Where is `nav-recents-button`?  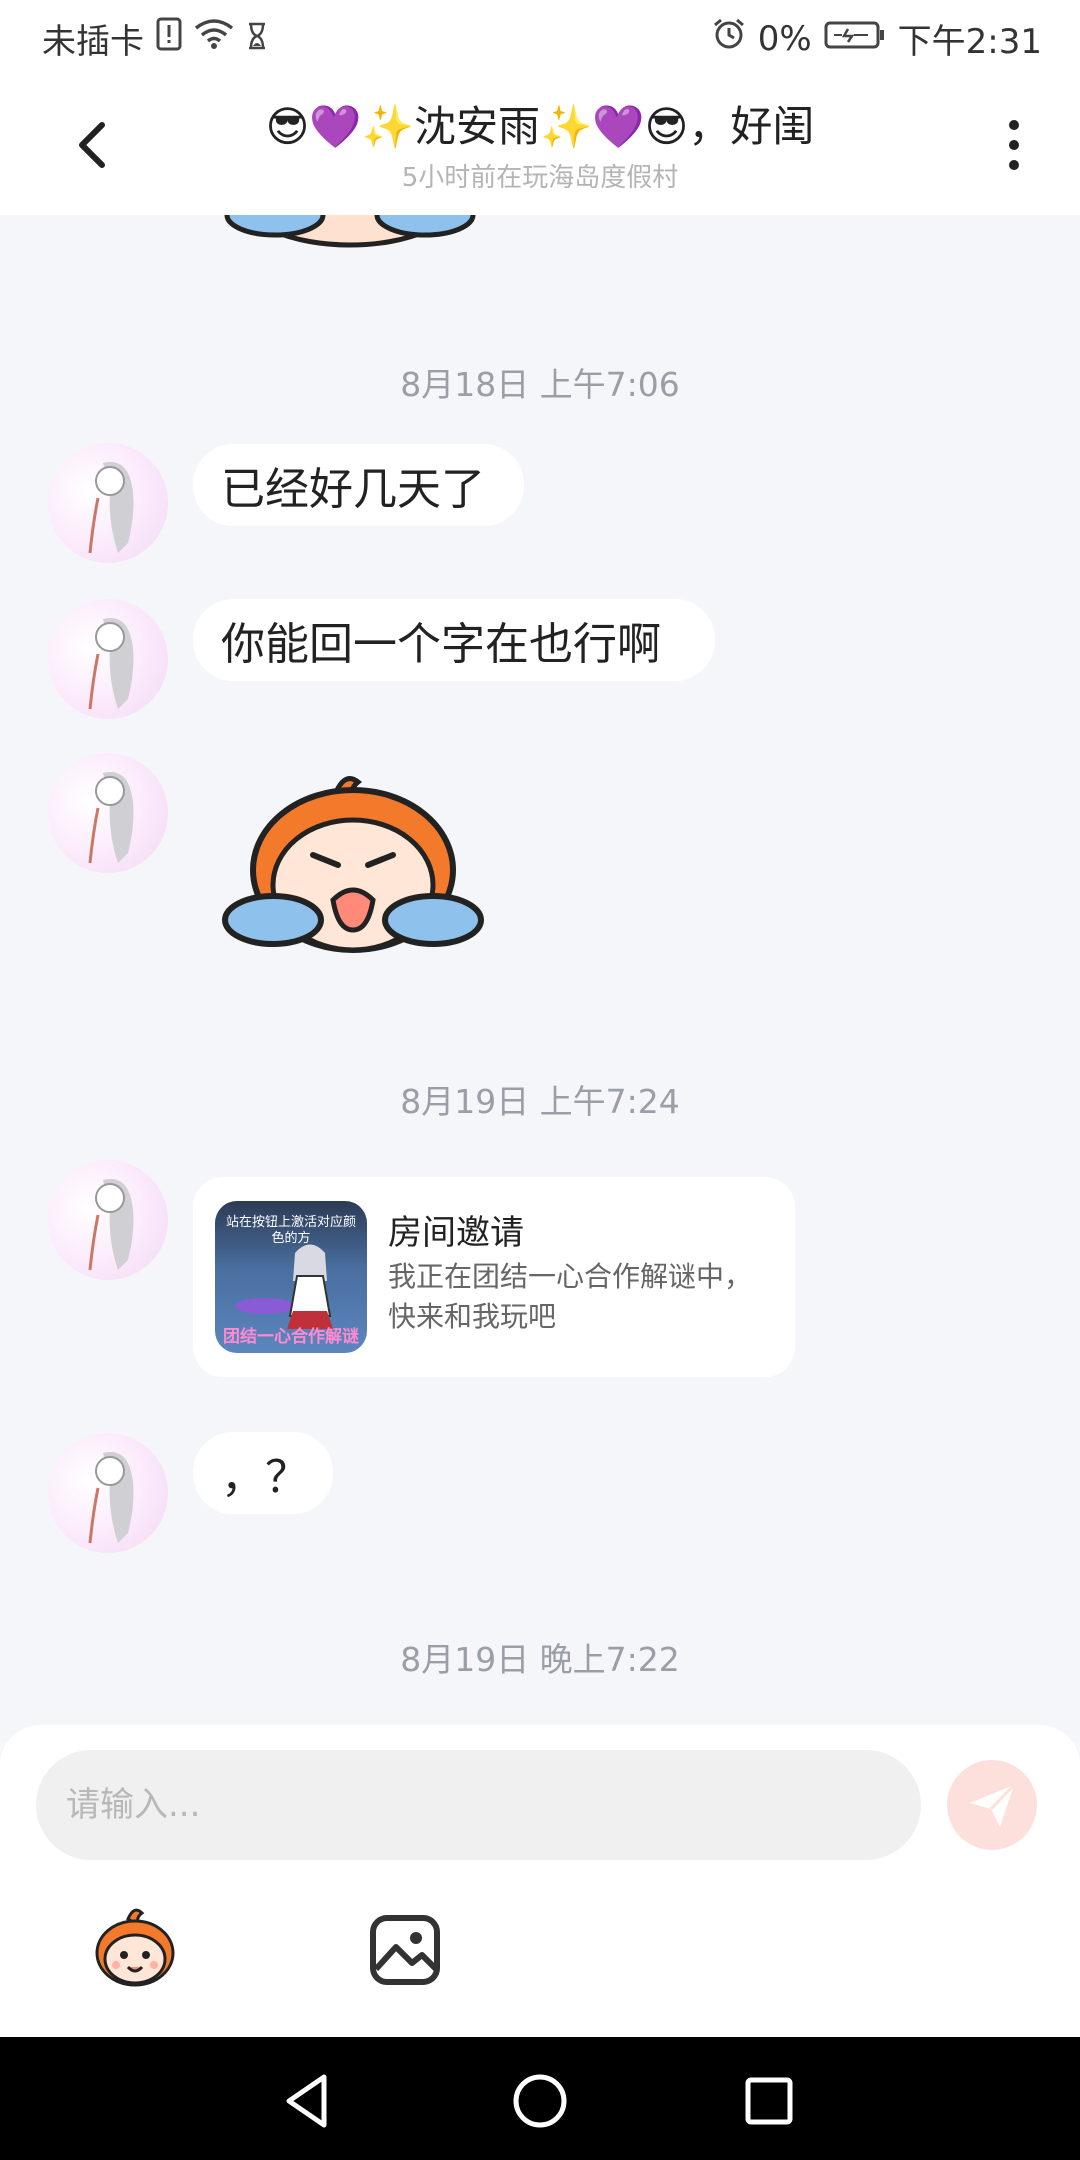 nav-recents-button is located at coordinates (769, 2101).